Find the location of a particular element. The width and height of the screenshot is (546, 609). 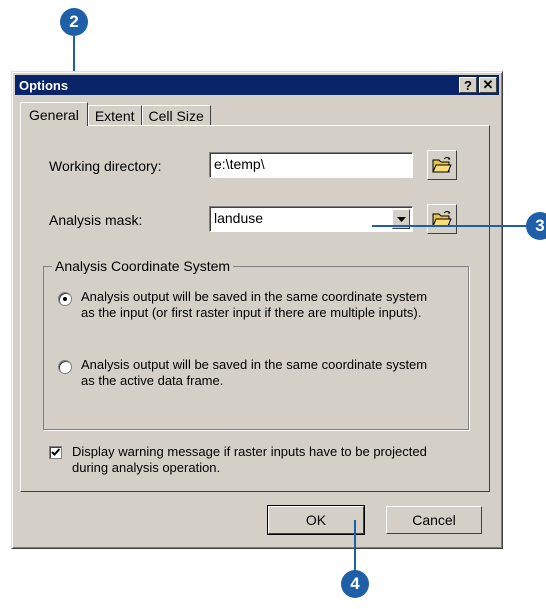

help-icon: ? is located at coordinates (468, 85).